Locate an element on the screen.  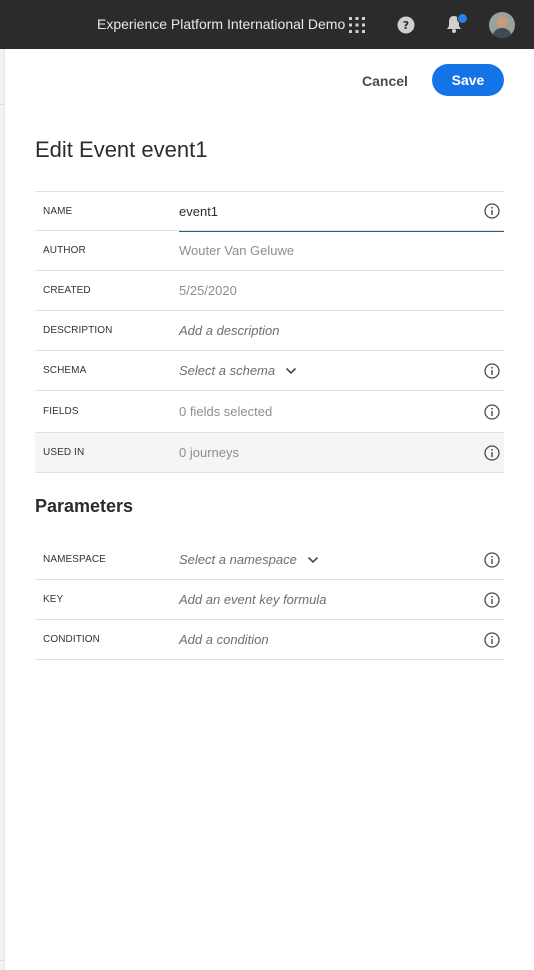
author-label: AUTHOR is located at coordinates (64, 250).